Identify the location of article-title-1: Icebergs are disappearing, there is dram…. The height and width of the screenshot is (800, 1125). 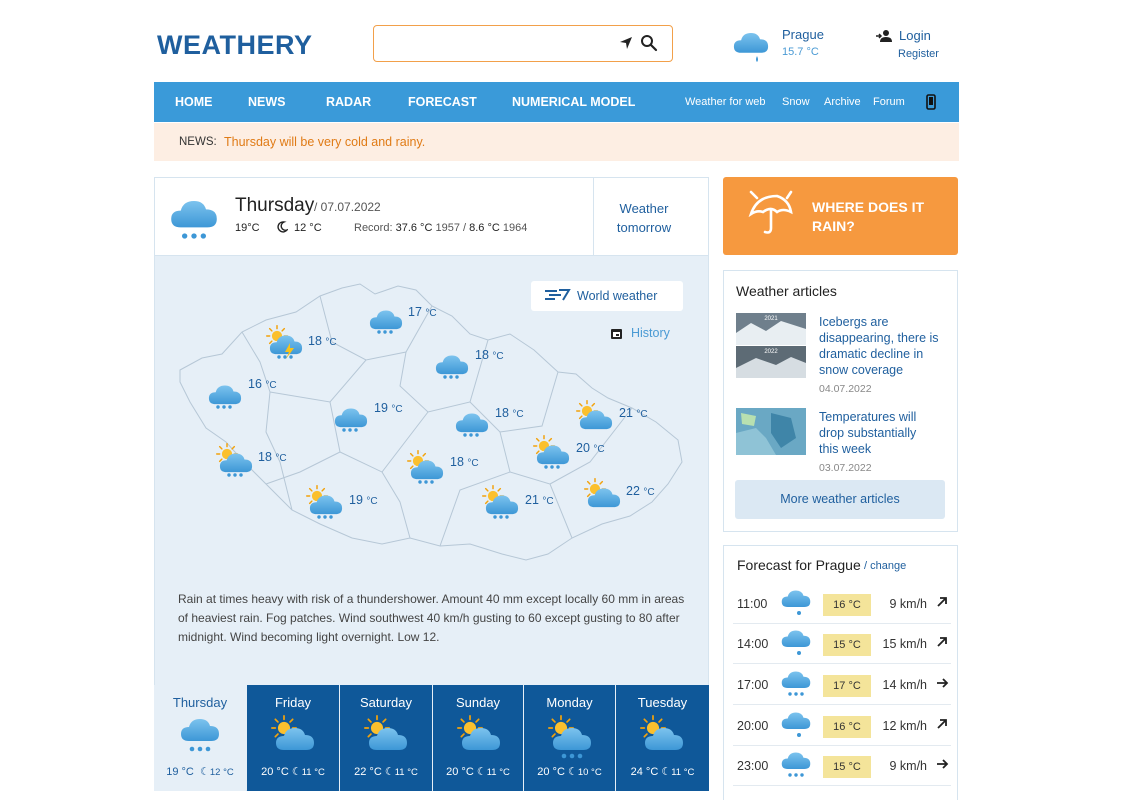
(879, 346).